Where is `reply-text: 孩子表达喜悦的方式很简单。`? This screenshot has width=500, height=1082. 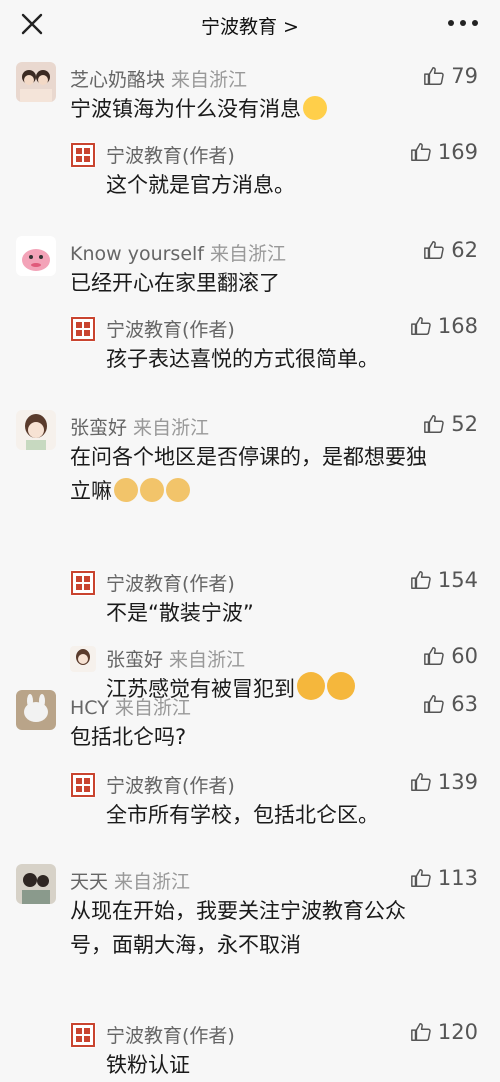
reply-text: 孩子表达喜悦的方式很简单。 is located at coordinates (242, 359).